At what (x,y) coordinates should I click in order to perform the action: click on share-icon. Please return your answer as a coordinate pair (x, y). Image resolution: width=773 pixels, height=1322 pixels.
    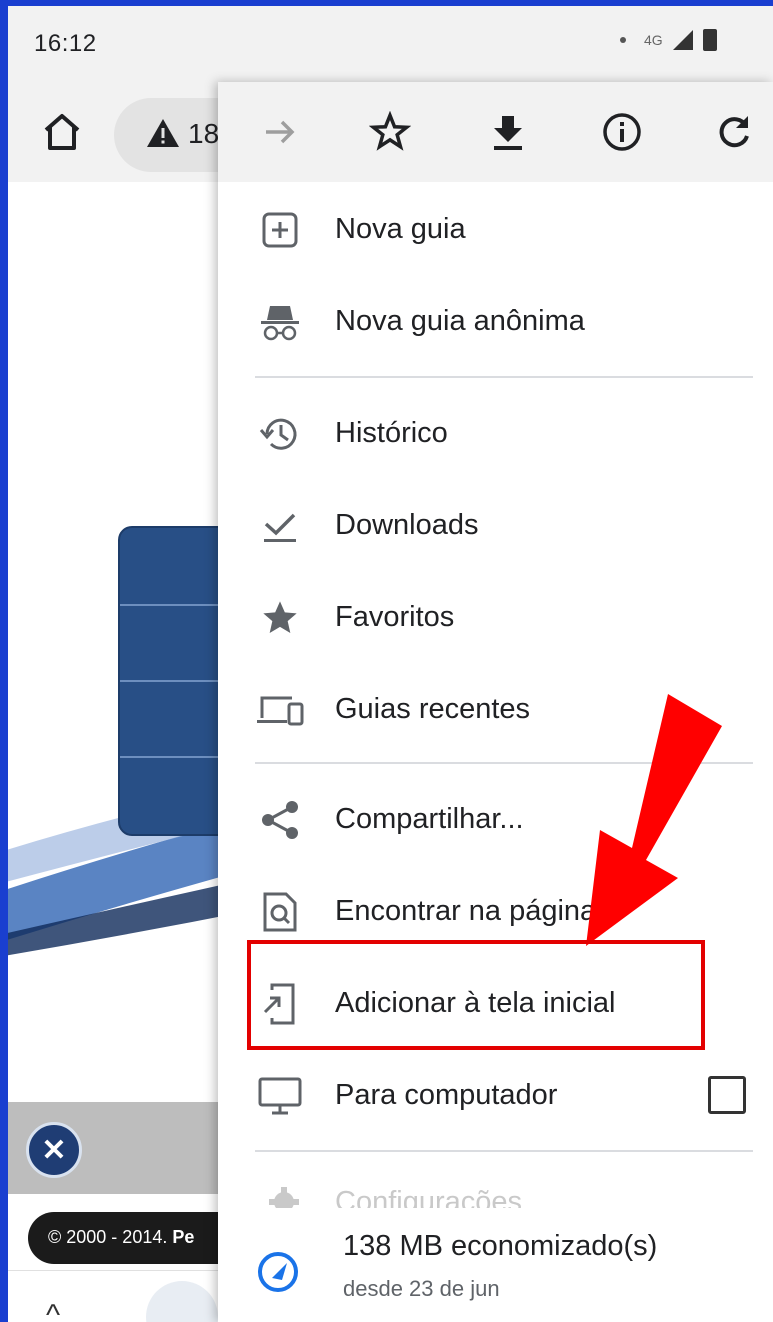
    Looking at the image, I should click on (280, 820).